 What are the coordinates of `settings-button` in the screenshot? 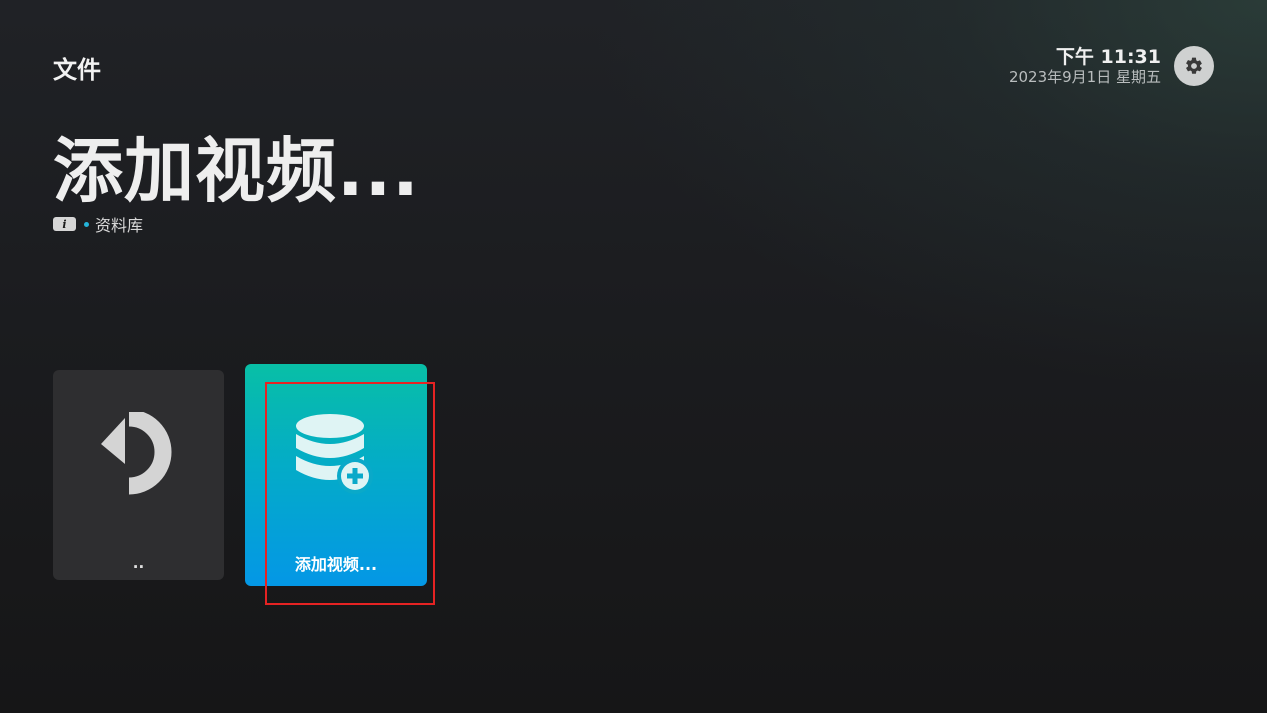 It's located at (1194, 66).